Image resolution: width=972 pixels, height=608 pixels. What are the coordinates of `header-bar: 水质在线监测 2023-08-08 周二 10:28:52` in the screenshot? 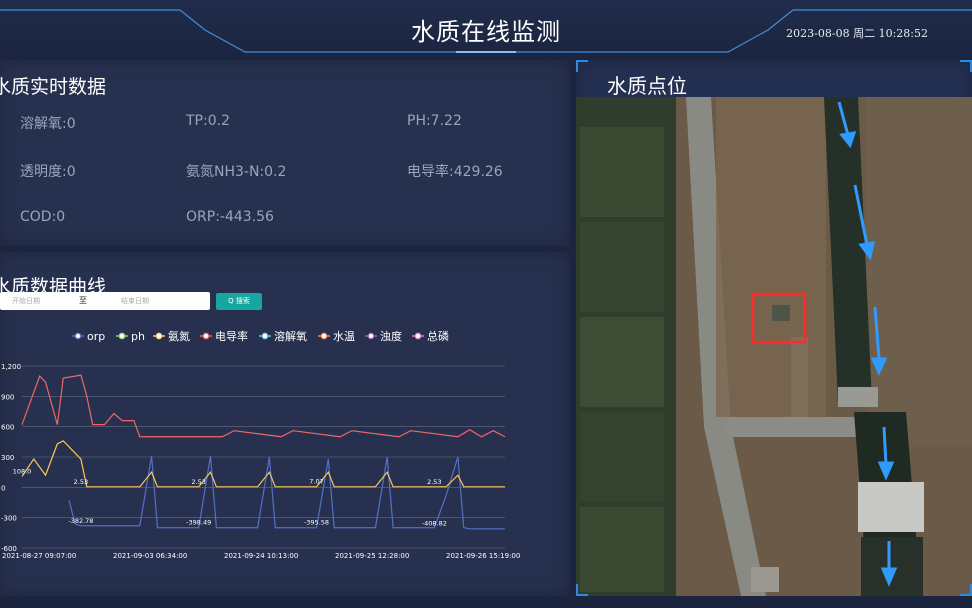 It's located at (486, 28).